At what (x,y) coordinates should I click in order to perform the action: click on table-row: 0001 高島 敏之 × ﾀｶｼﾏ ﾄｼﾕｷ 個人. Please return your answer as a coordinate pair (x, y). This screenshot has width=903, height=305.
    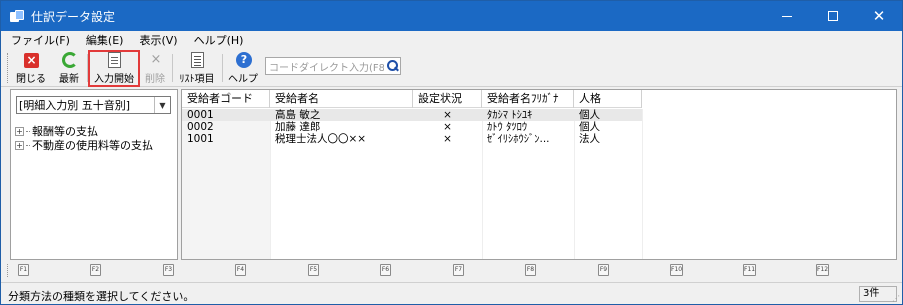
    Looking at the image, I should click on (412, 115).